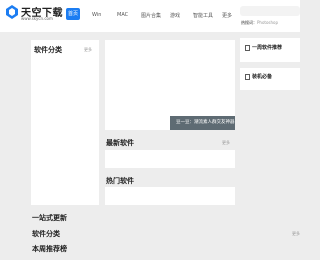 This screenshot has width=320, height=260. What do you see at coordinates (226, 143) in the screenshot?
I see `latest-more-link: 更多` at bounding box center [226, 143].